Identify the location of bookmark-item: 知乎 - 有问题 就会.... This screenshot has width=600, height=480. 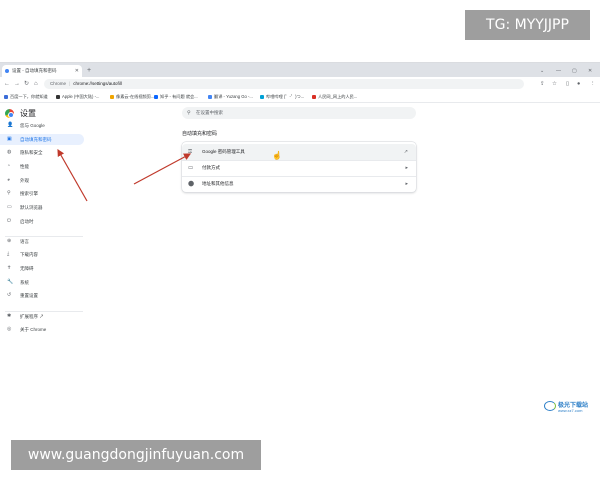
(176, 97).